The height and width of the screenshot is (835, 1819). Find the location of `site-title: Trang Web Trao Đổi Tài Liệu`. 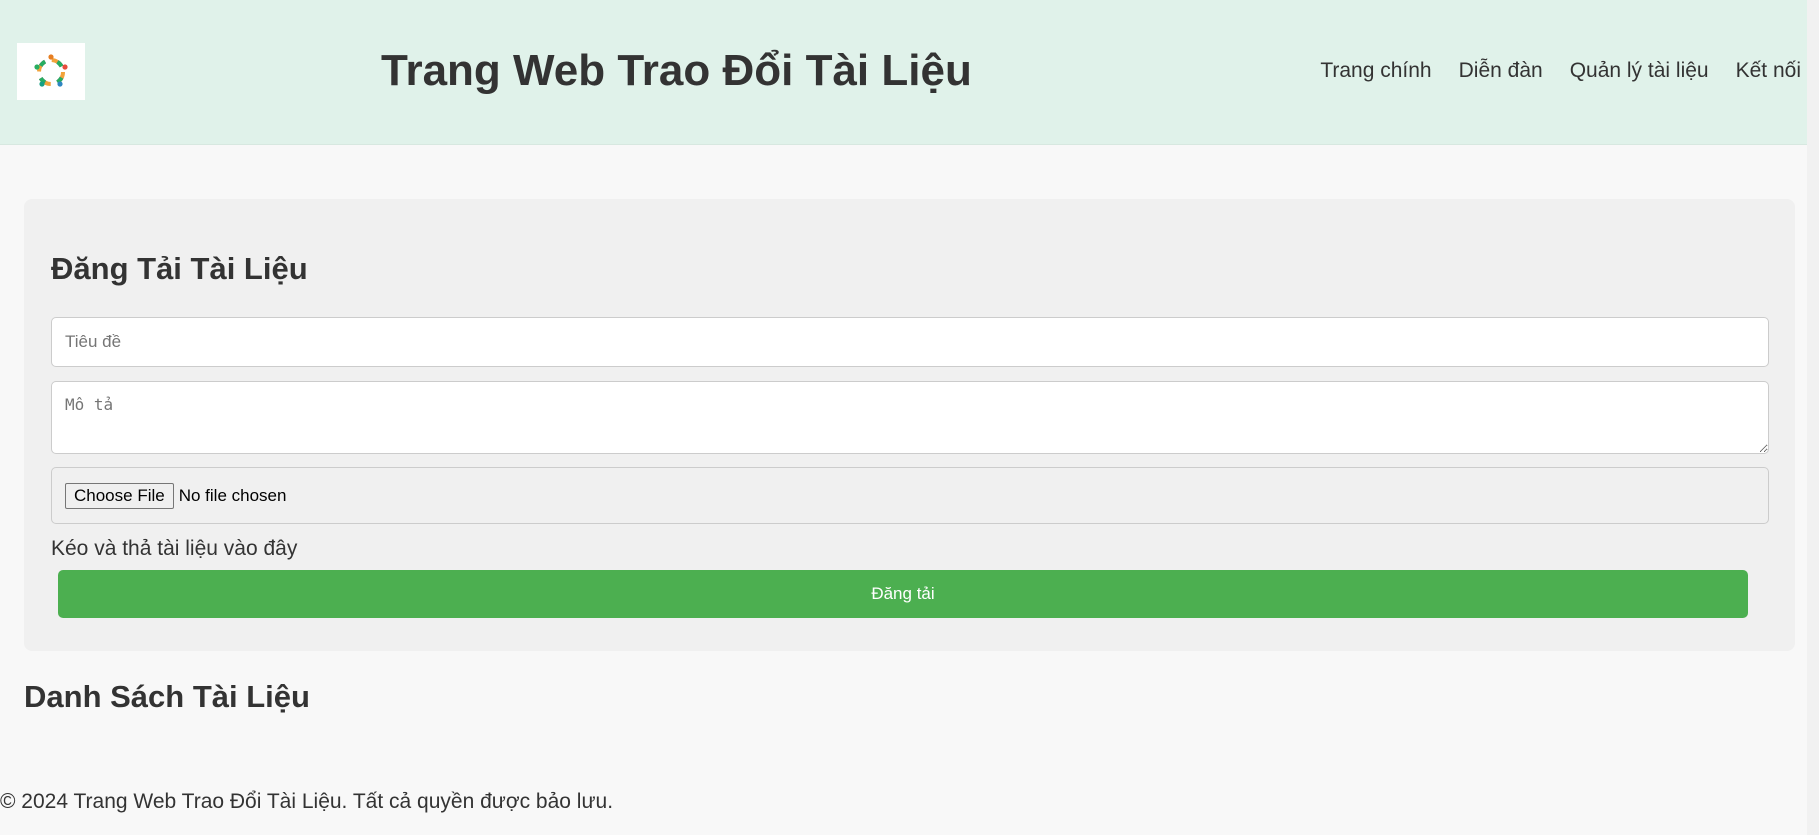

site-title: Trang Web Trao Đổi Tài Liệu is located at coordinates (676, 70).